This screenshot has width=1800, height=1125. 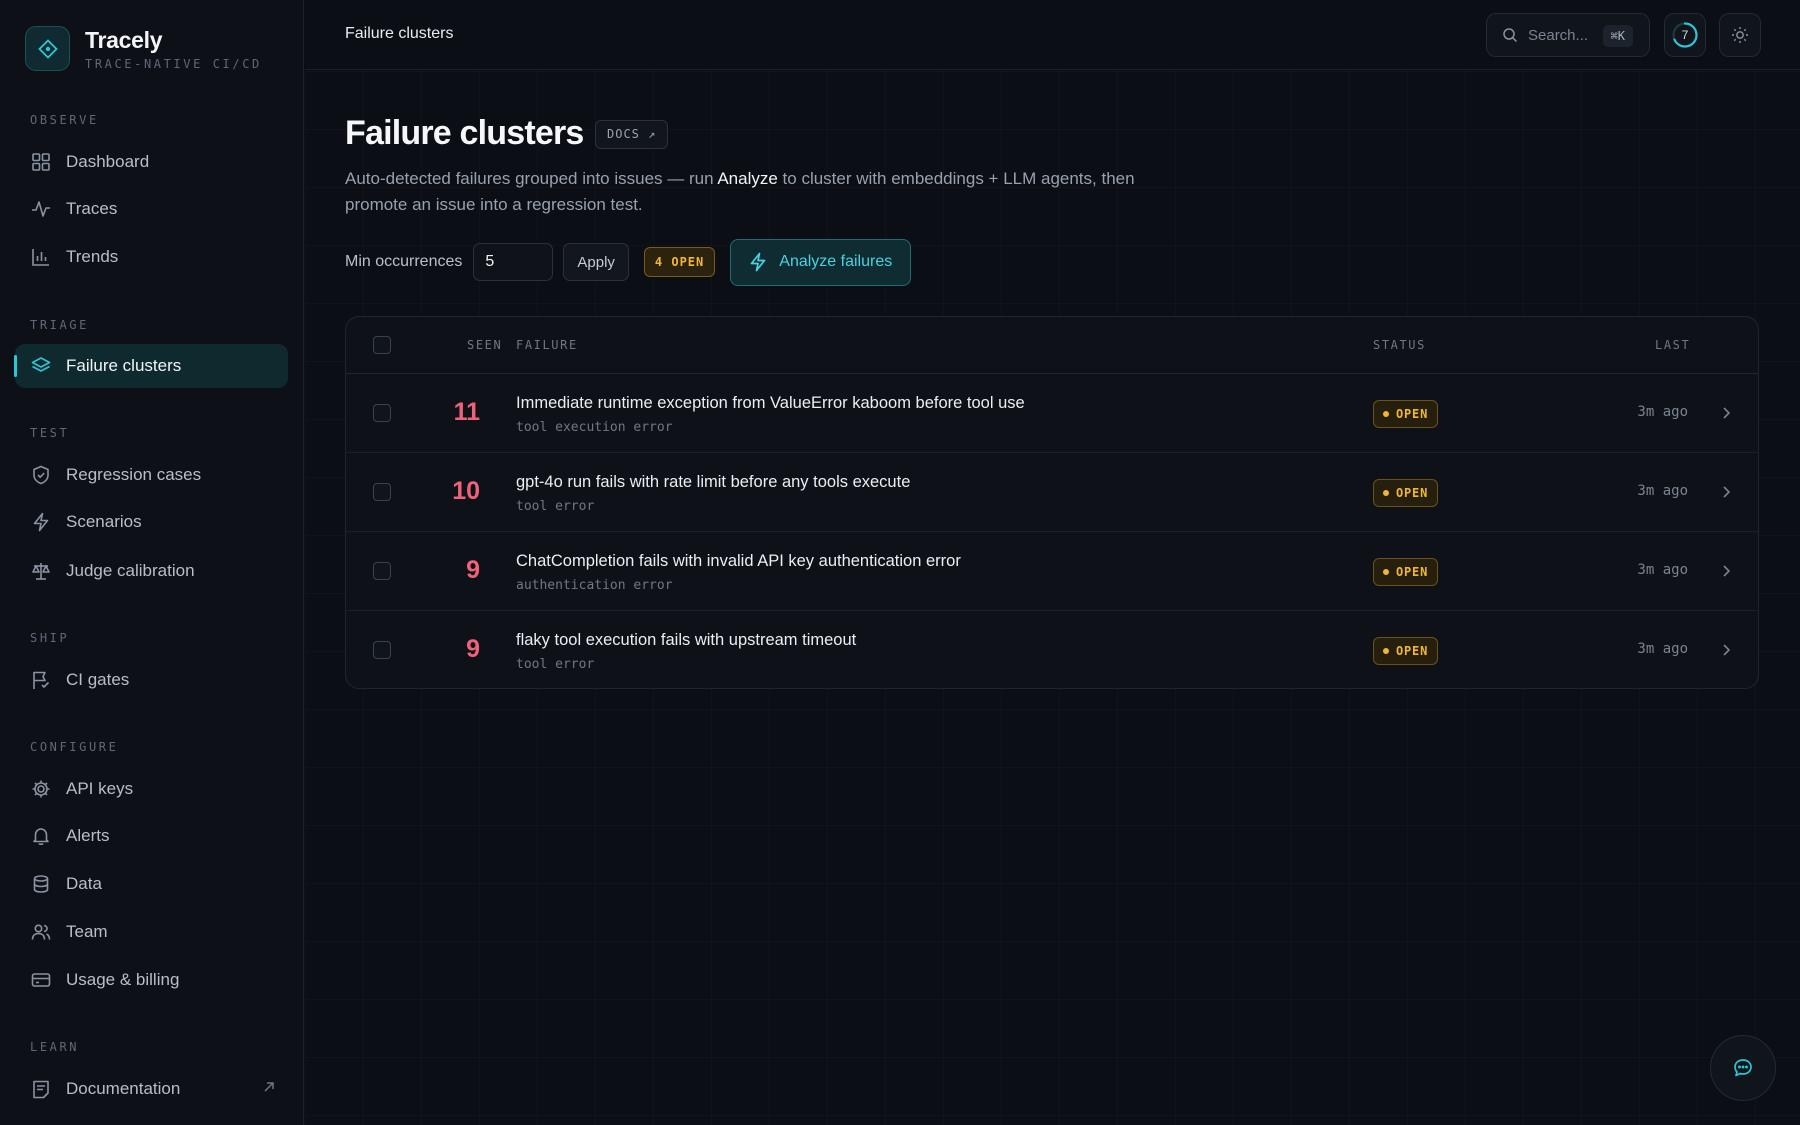 I want to click on seen-count: 9, so click(x=473, y=570).